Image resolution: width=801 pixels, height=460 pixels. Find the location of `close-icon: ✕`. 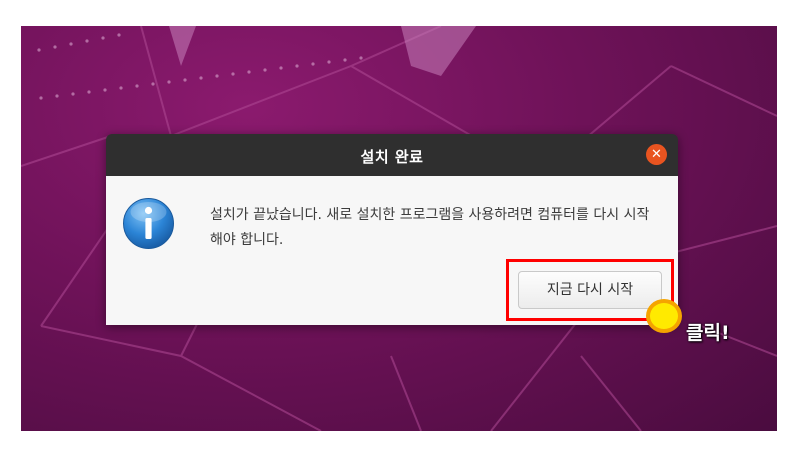

close-icon: ✕ is located at coordinates (656, 154).